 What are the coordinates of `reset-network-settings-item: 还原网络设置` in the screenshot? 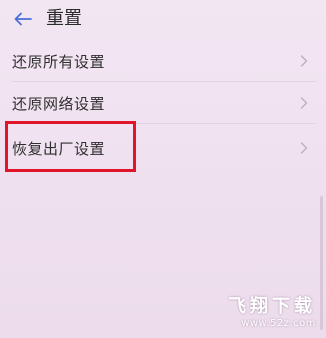 It's located at (163, 103).